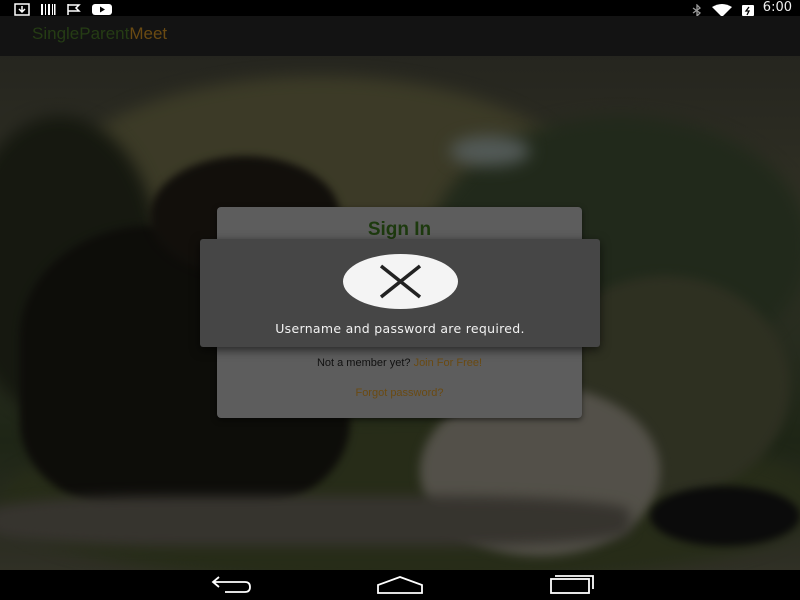 The width and height of the screenshot is (800, 600). I want to click on status-bar: 6:00, so click(400, 9).